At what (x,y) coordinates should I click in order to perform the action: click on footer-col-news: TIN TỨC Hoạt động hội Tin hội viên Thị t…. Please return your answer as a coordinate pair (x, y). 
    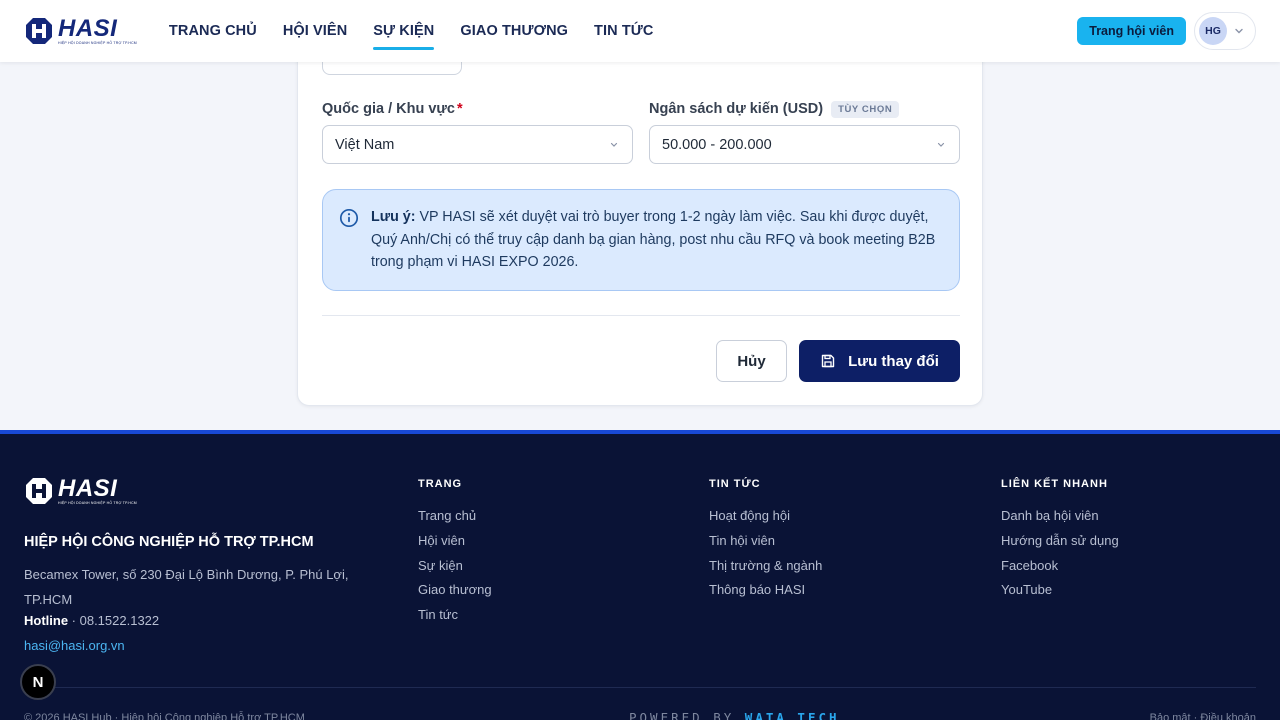
    Looking at the image, I should click on (765, 542).